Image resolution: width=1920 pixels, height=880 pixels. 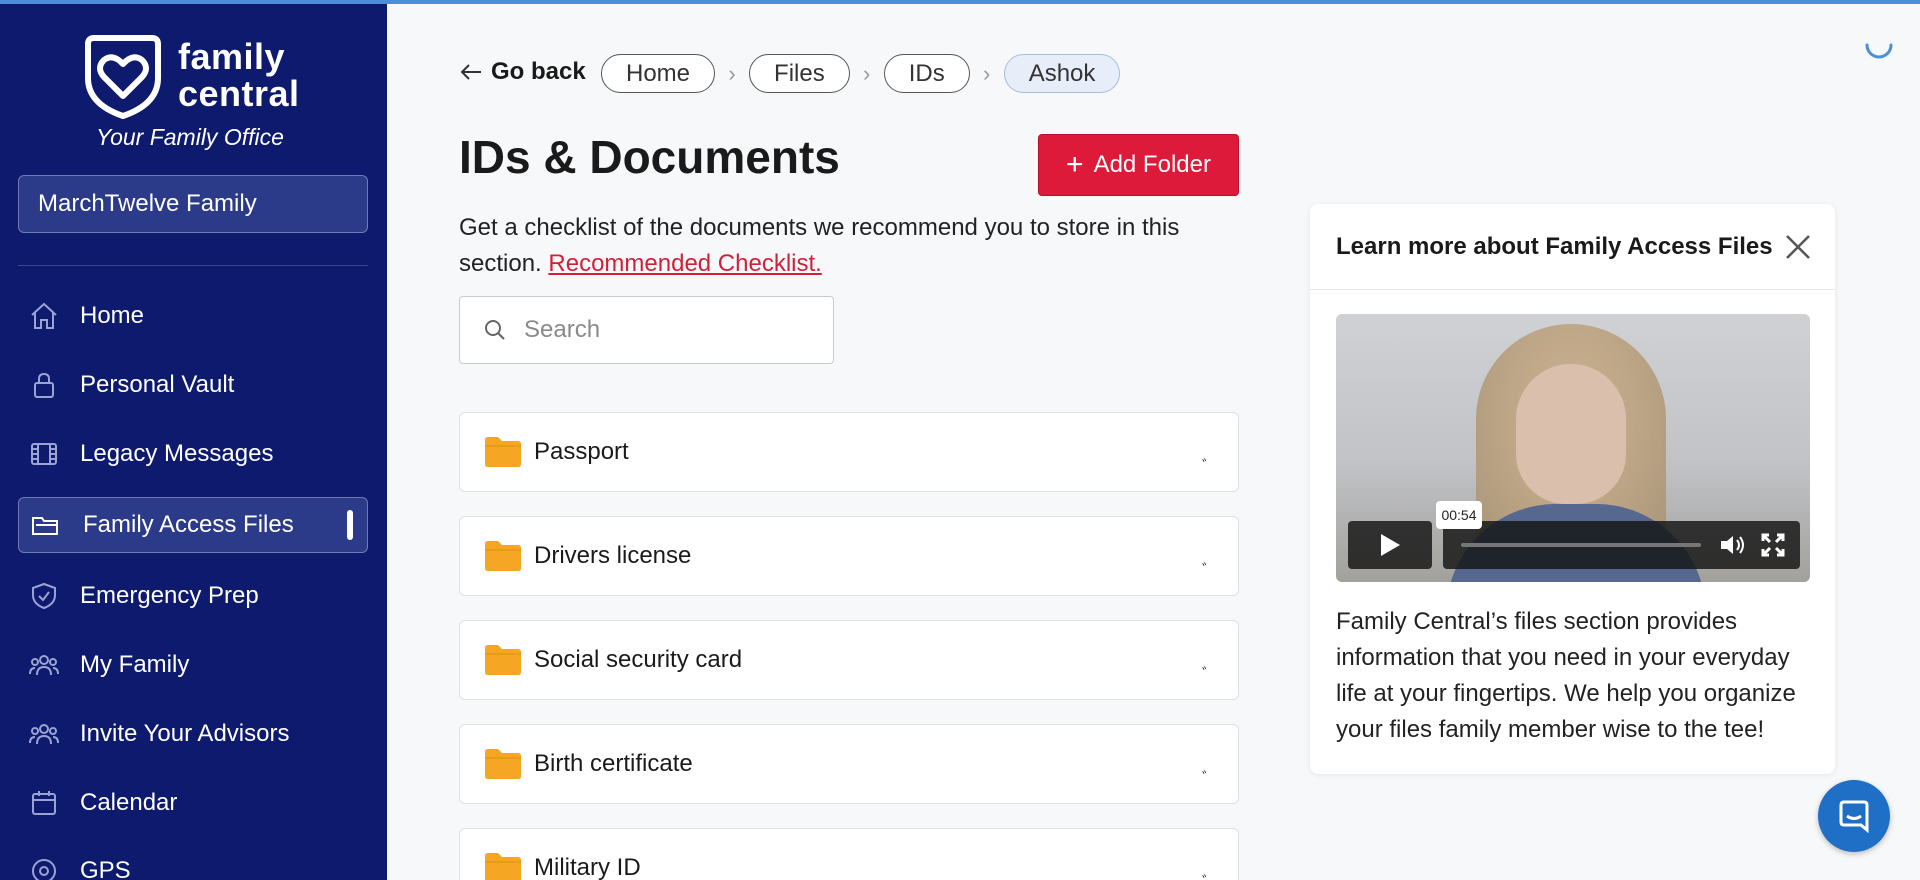 What do you see at coordinates (960, 2) in the screenshot?
I see `page-load-progress` at bounding box center [960, 2].